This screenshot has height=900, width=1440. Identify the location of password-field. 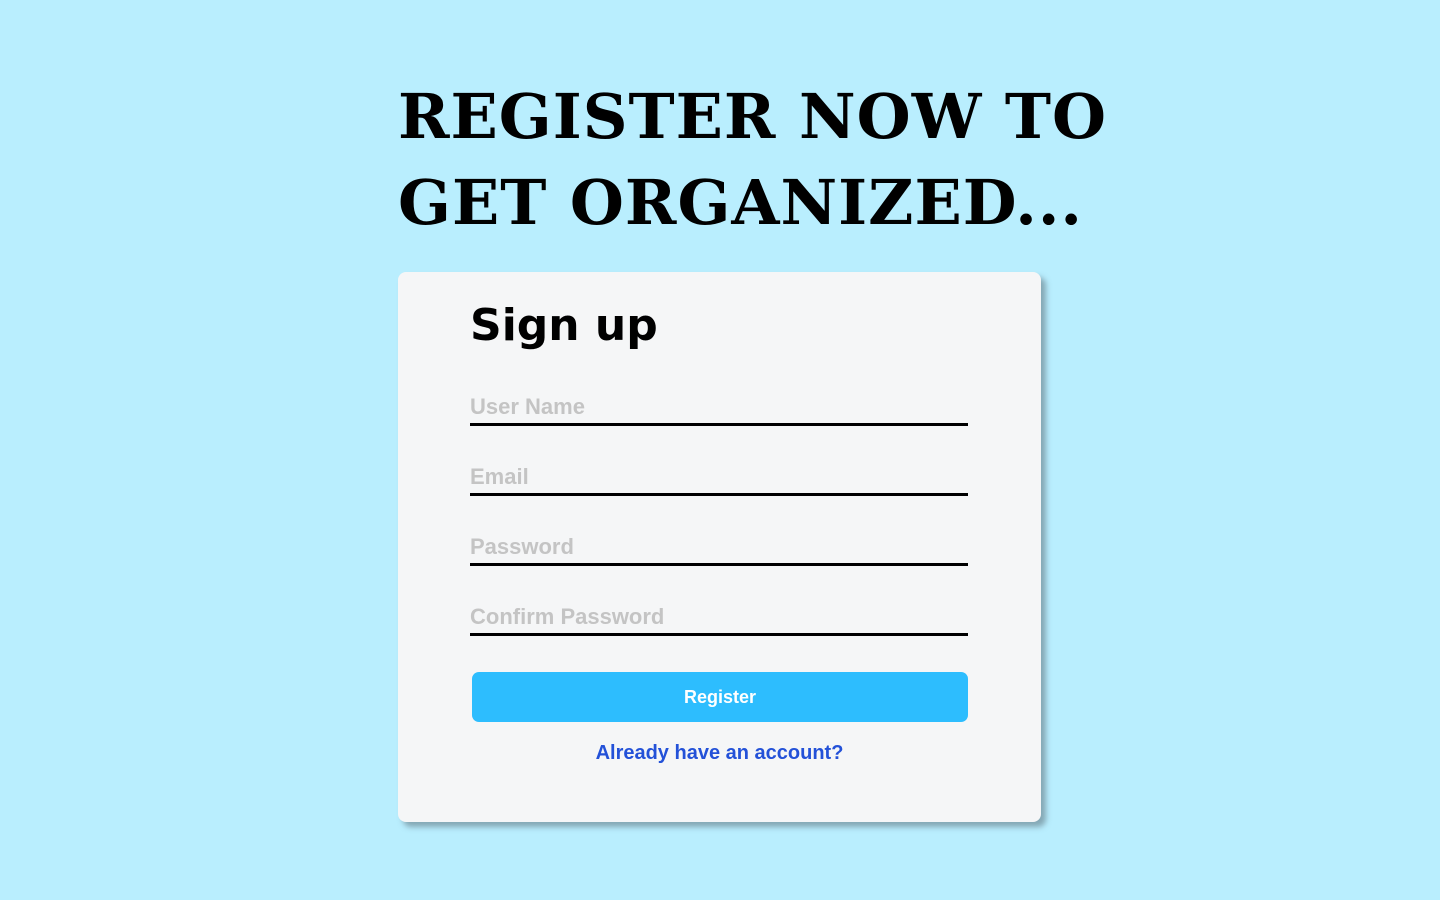
(719, 548).